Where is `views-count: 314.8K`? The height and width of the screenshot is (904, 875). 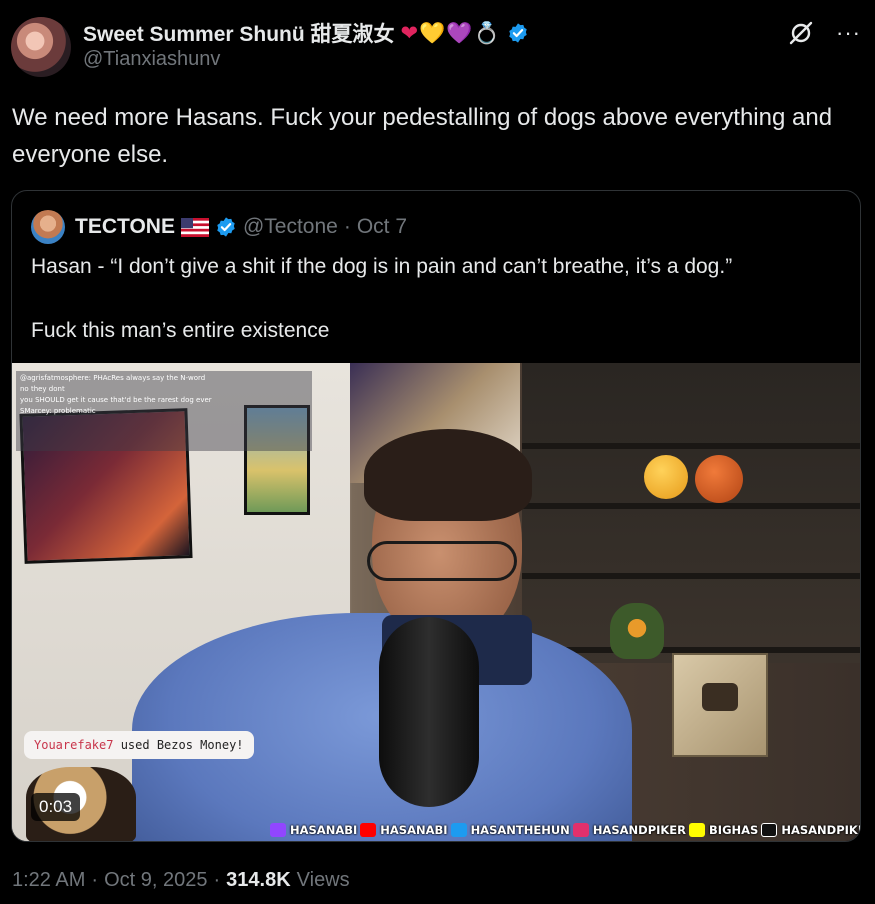 views-count: 314.8K is located at coordinates (258, 880).